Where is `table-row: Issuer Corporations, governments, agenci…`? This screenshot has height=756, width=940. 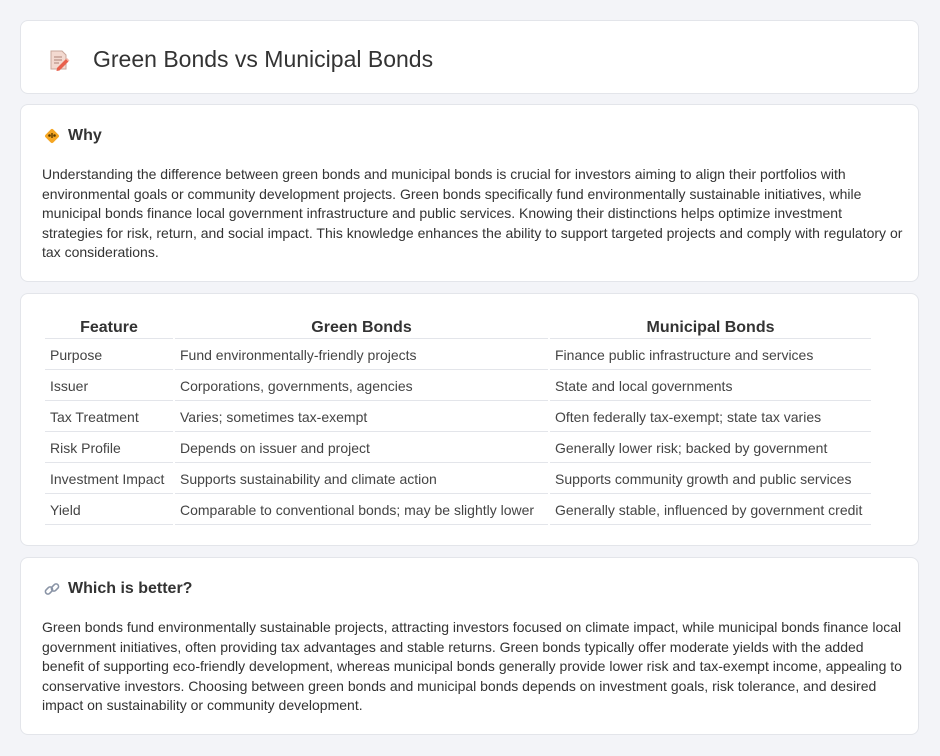 table-row: Issuer Corporations, governments, agenci… is located at coordinates (458, 386).